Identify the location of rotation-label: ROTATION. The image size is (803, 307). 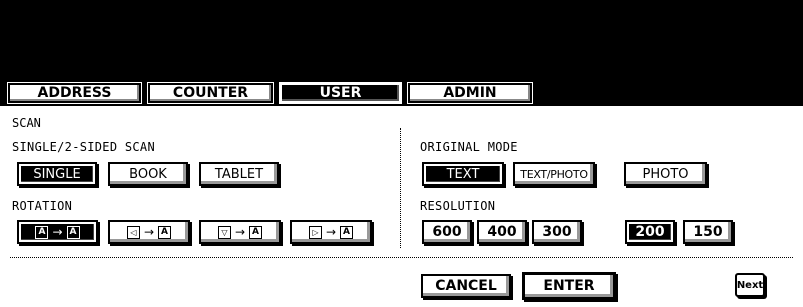
(42, 206).